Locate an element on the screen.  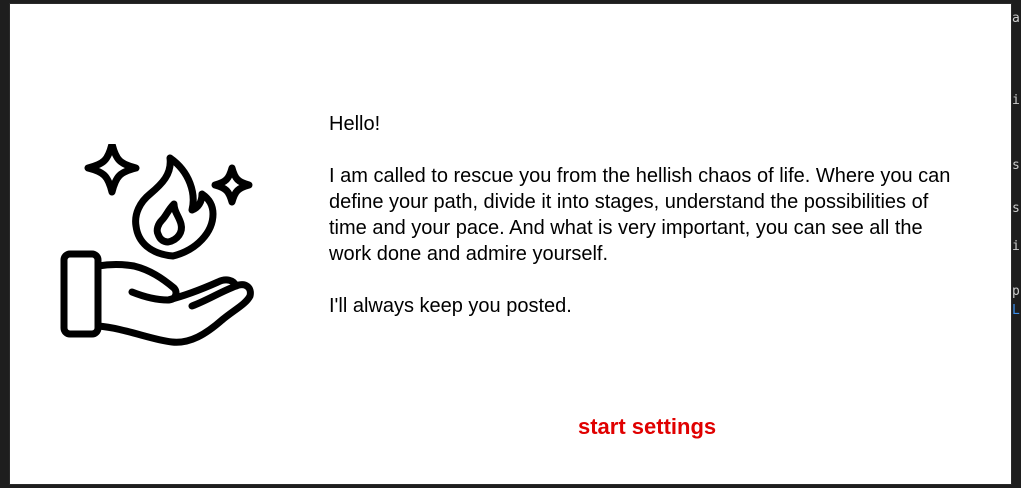
editor-edge-char: L is located at coordinates (1016, 310).